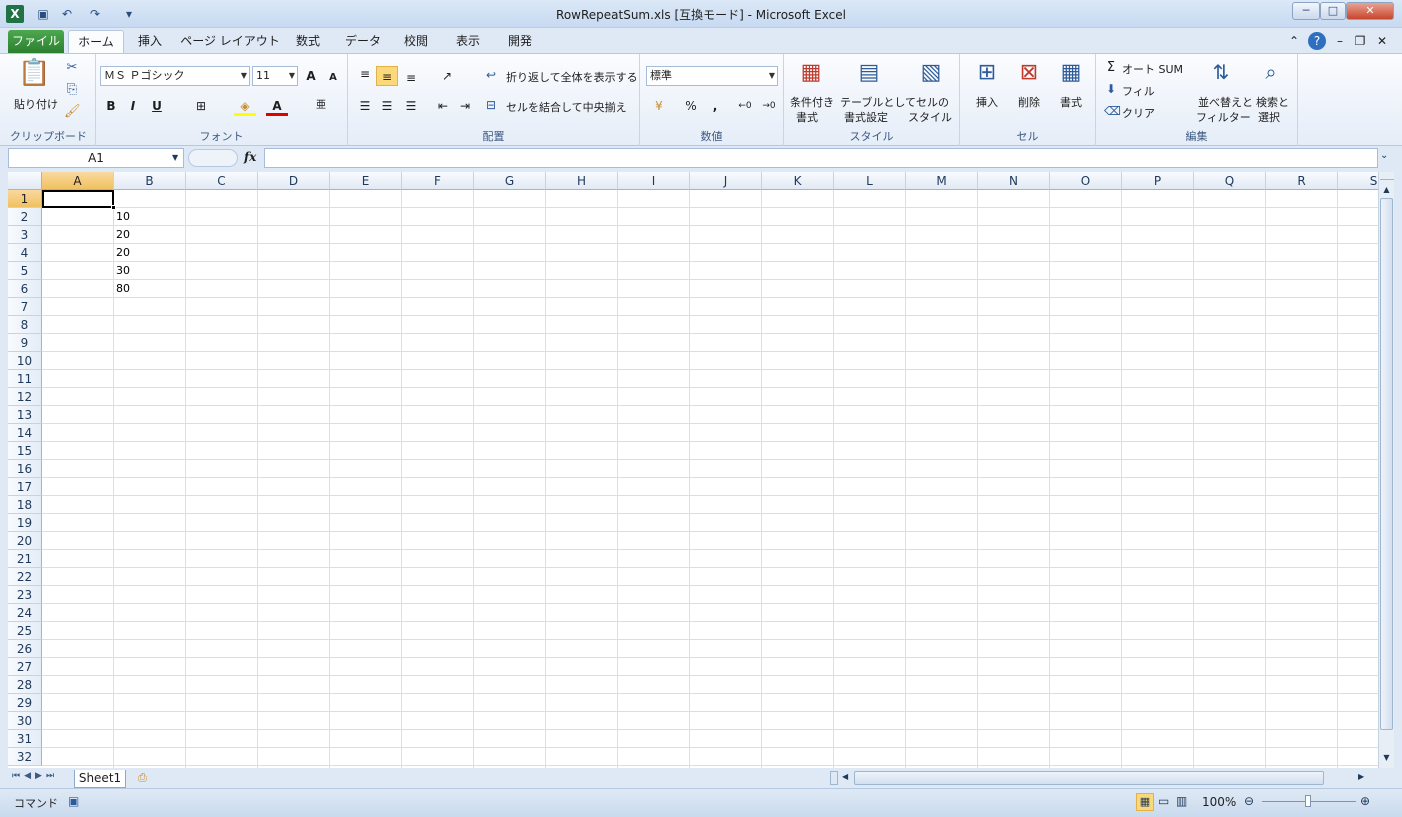 The image size is (1402, 817). Describe the element at coordinates (25, 541) in the screenshot. I see `row-header-20: 20` at that location.